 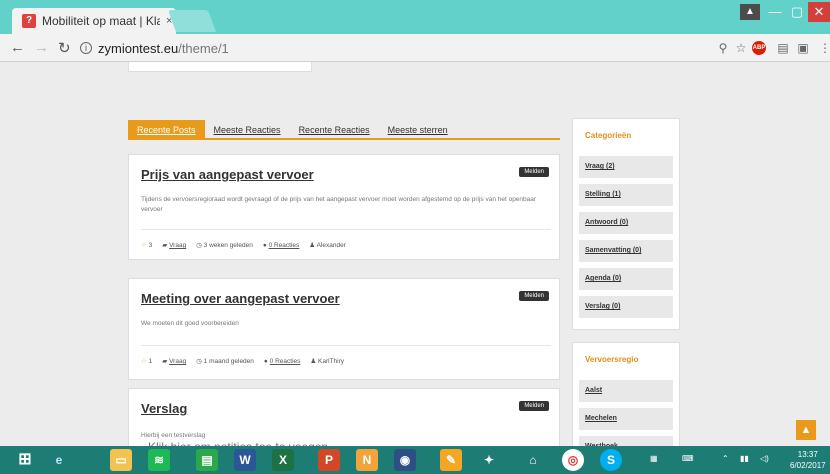 I want to click on category-item: Stelling (1), so click(x=626, y=195).